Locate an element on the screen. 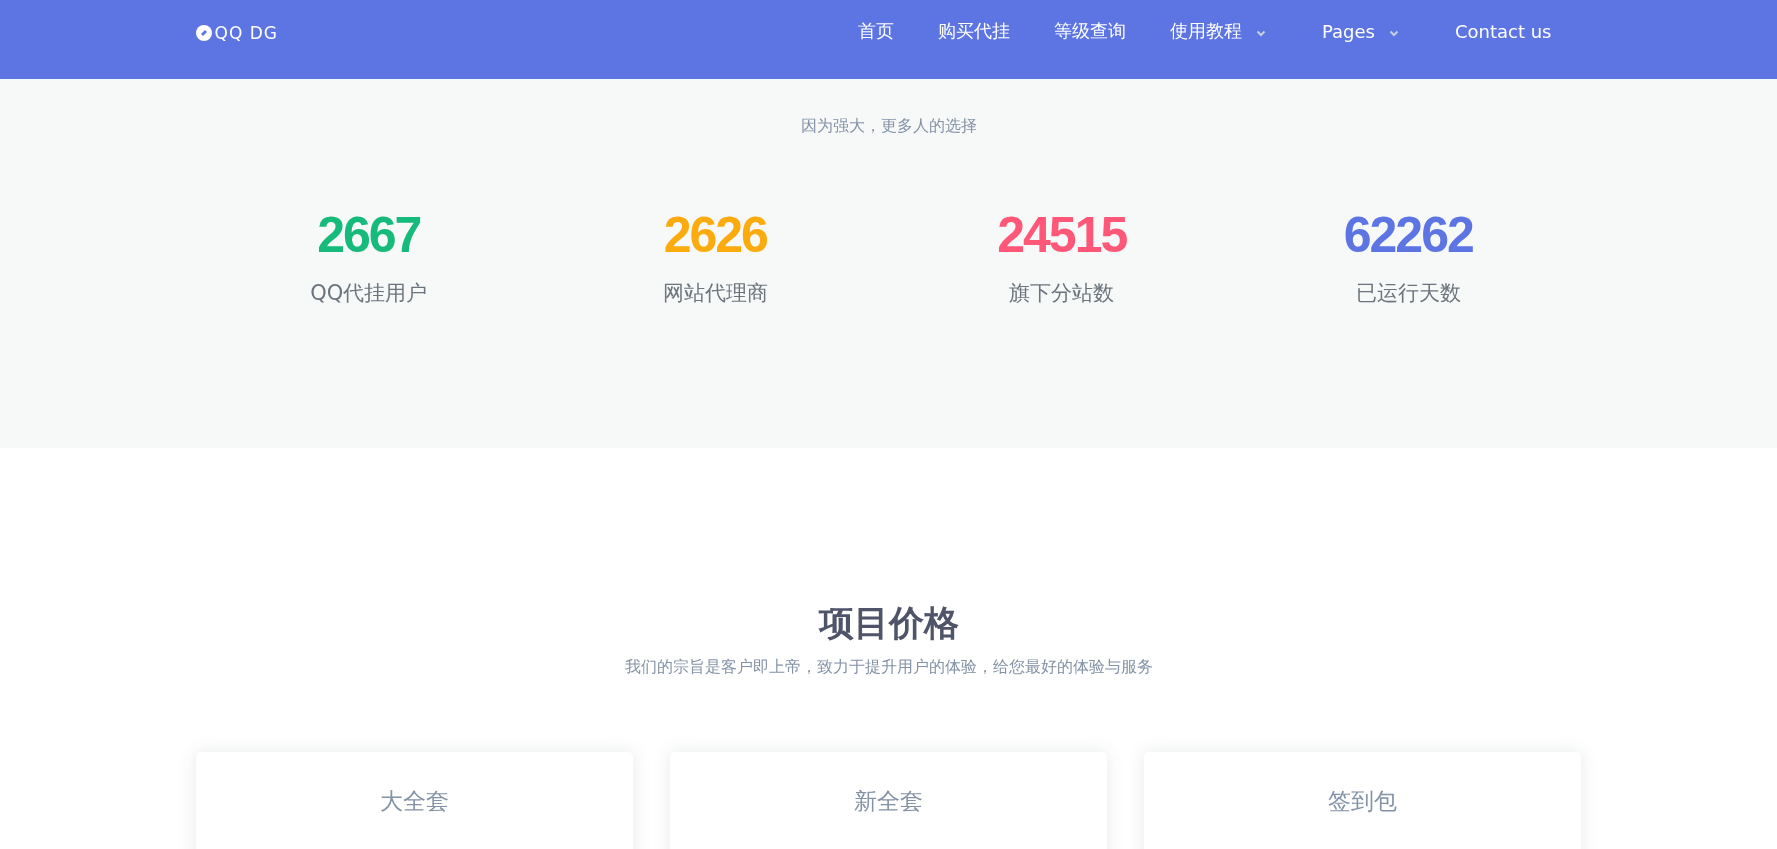 The image size is (1777, 849). section-subtitle: 我们的宗旨是客户即上帝，致力于提升用户的体验，给您最好的体验与服务 is located at coordinates (888, 667).